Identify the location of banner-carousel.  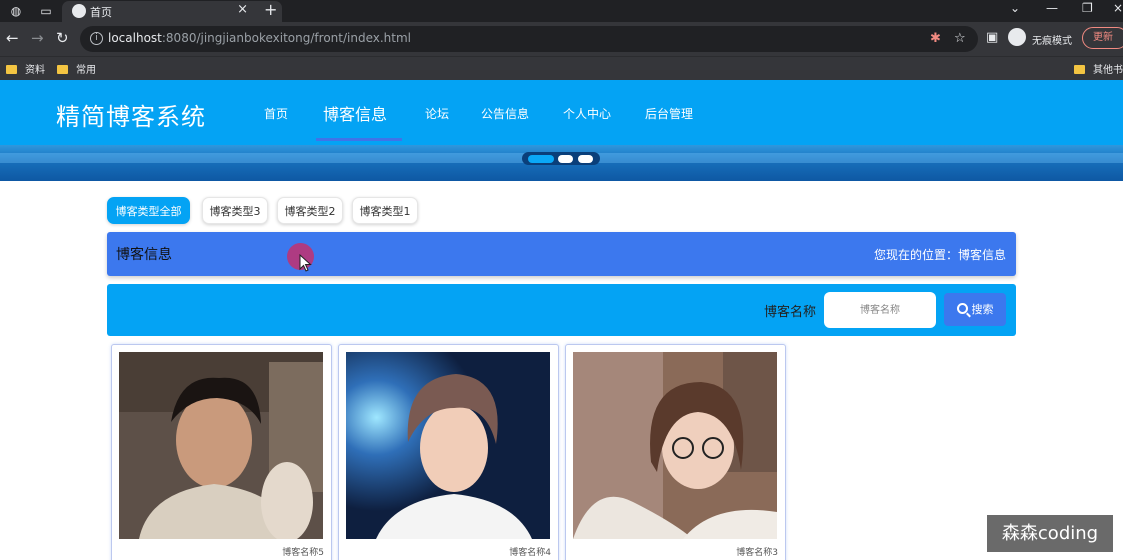
(561, 163).